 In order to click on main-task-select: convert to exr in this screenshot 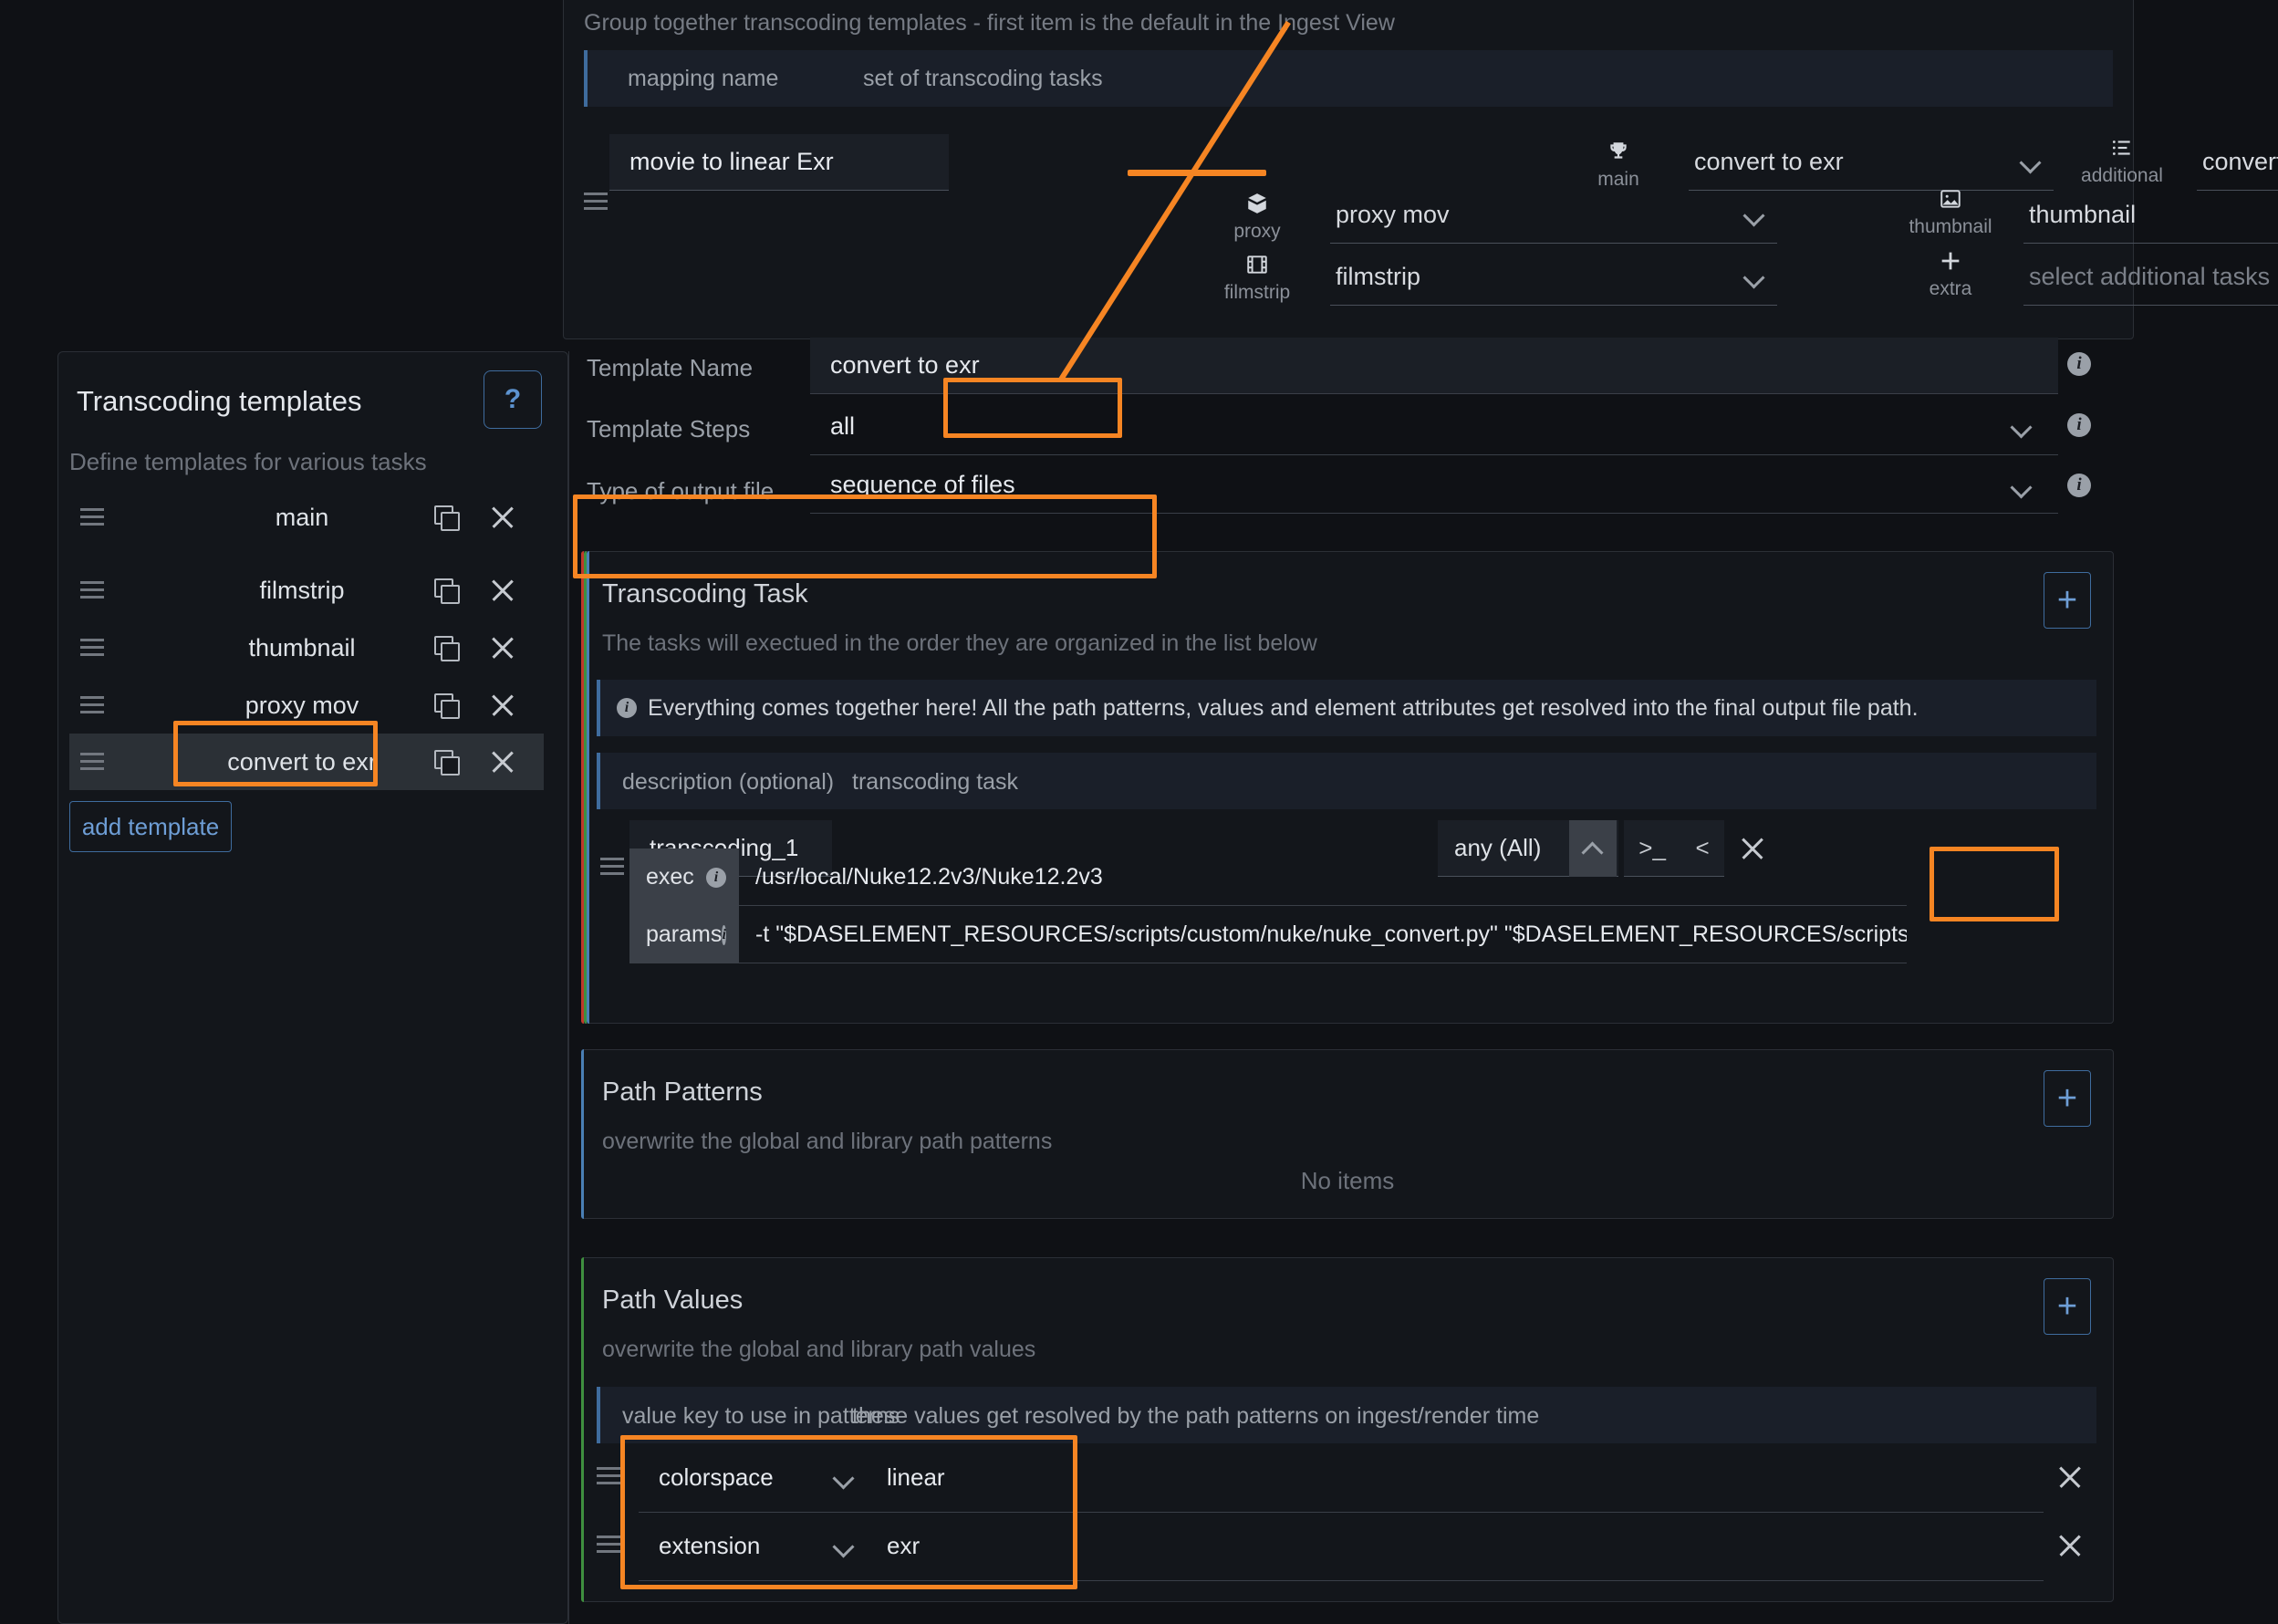, I will do `click(1871, 162)`.